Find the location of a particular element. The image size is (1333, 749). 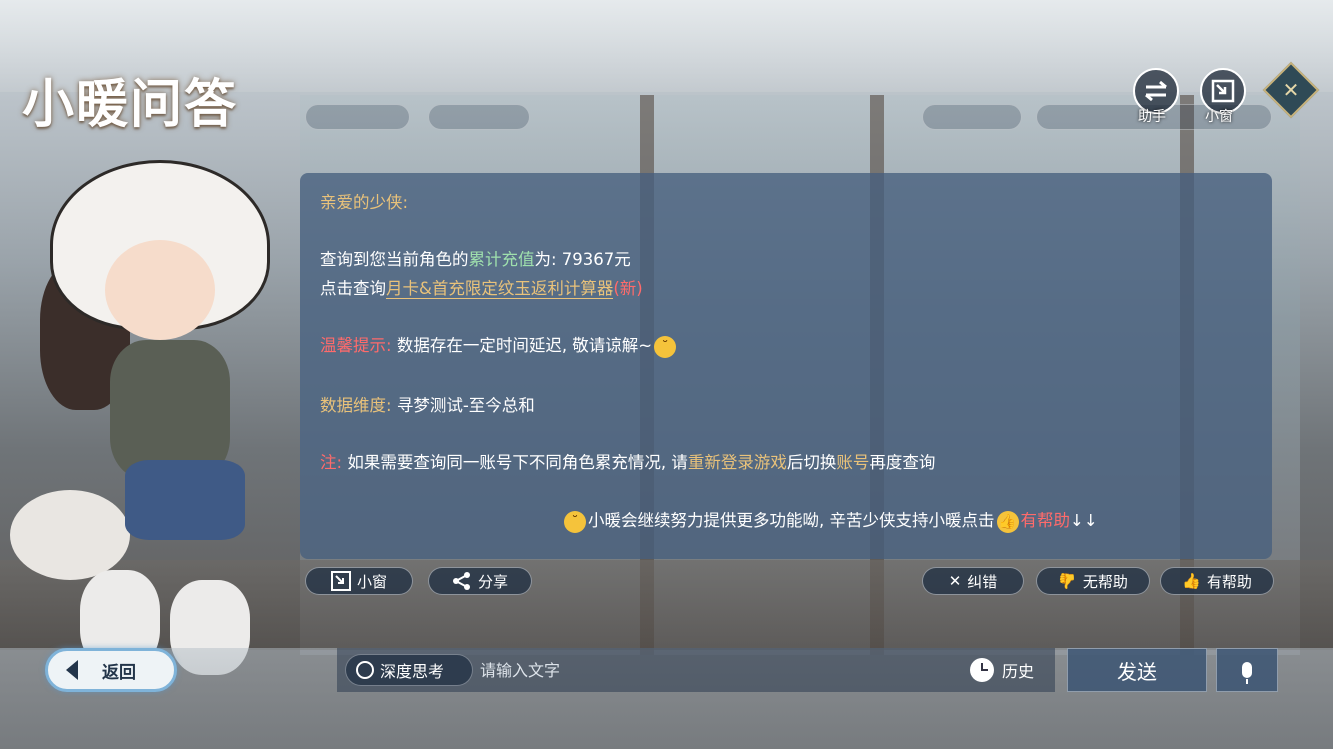

voice-button is located at coordinates (1247, 670).